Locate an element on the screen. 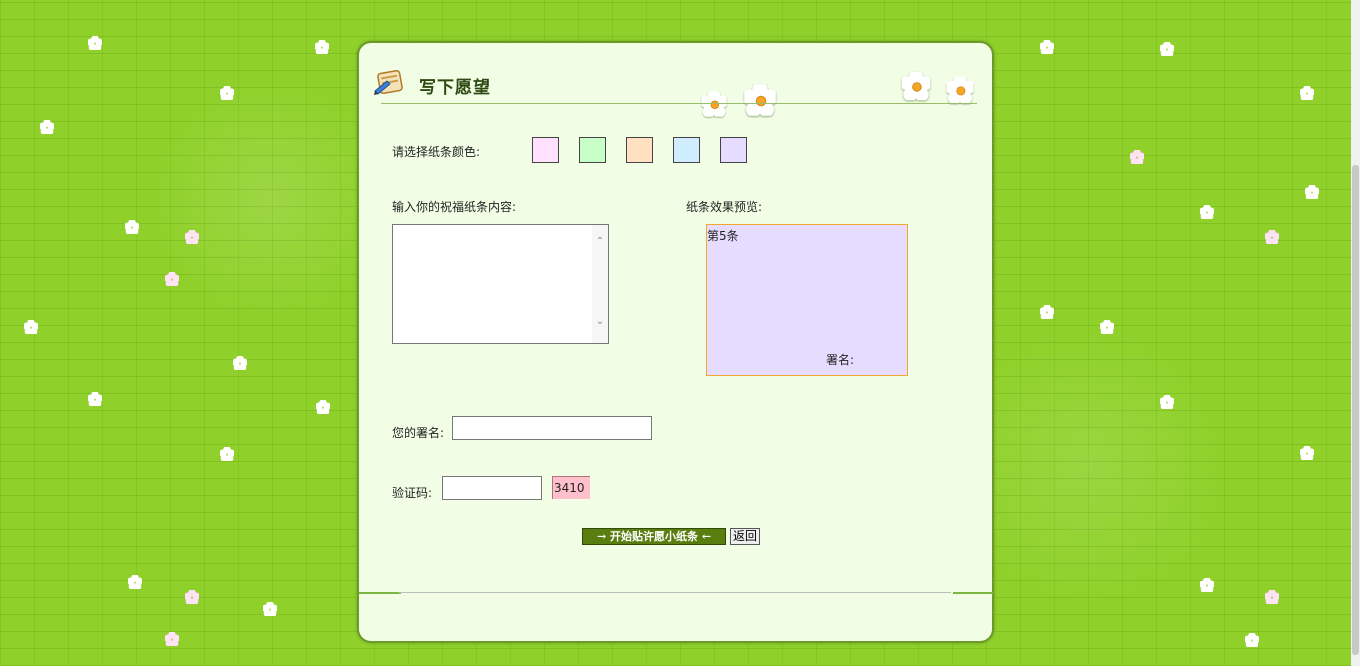  page-scrollbar is located at coordinates (1355, 333).